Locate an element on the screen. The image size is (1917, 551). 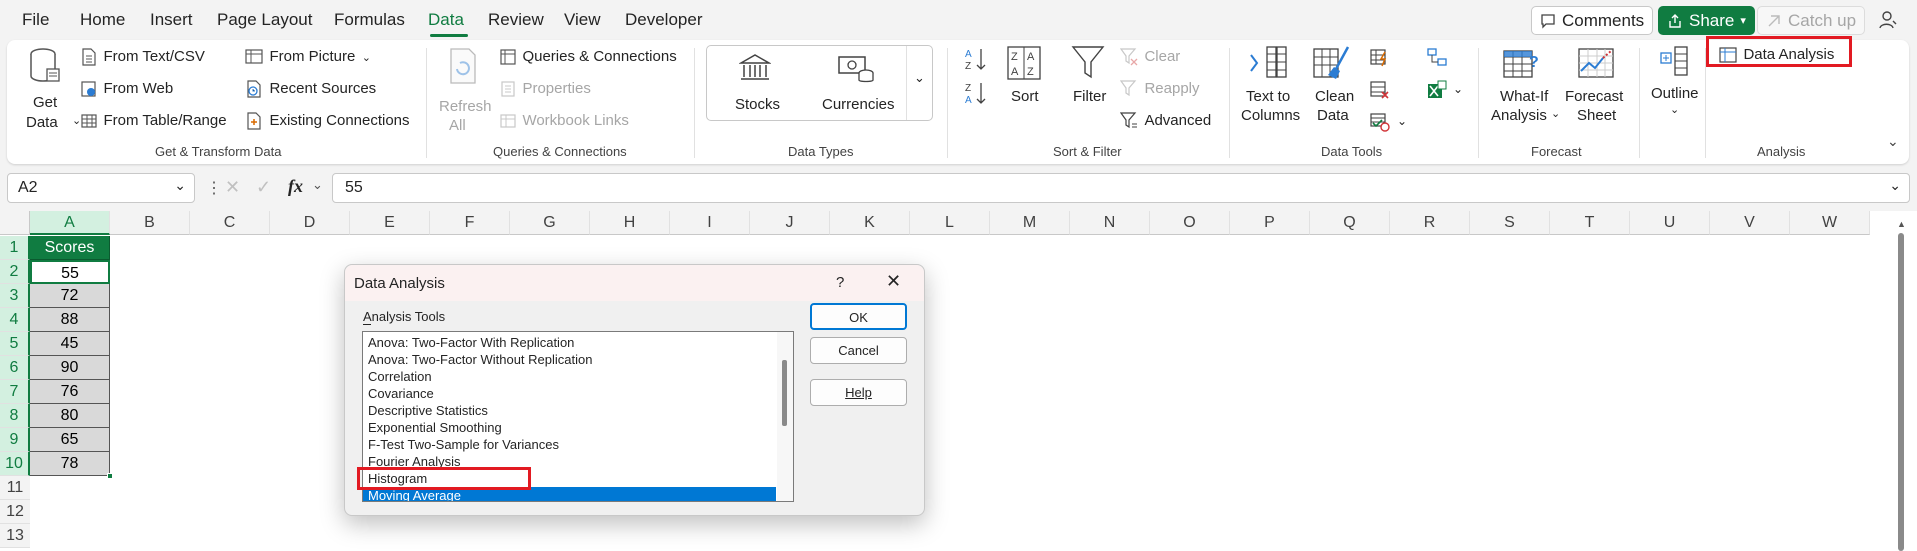
forecast-sheet-button: Forecast Sheet is located at coordinates (1597, 91).